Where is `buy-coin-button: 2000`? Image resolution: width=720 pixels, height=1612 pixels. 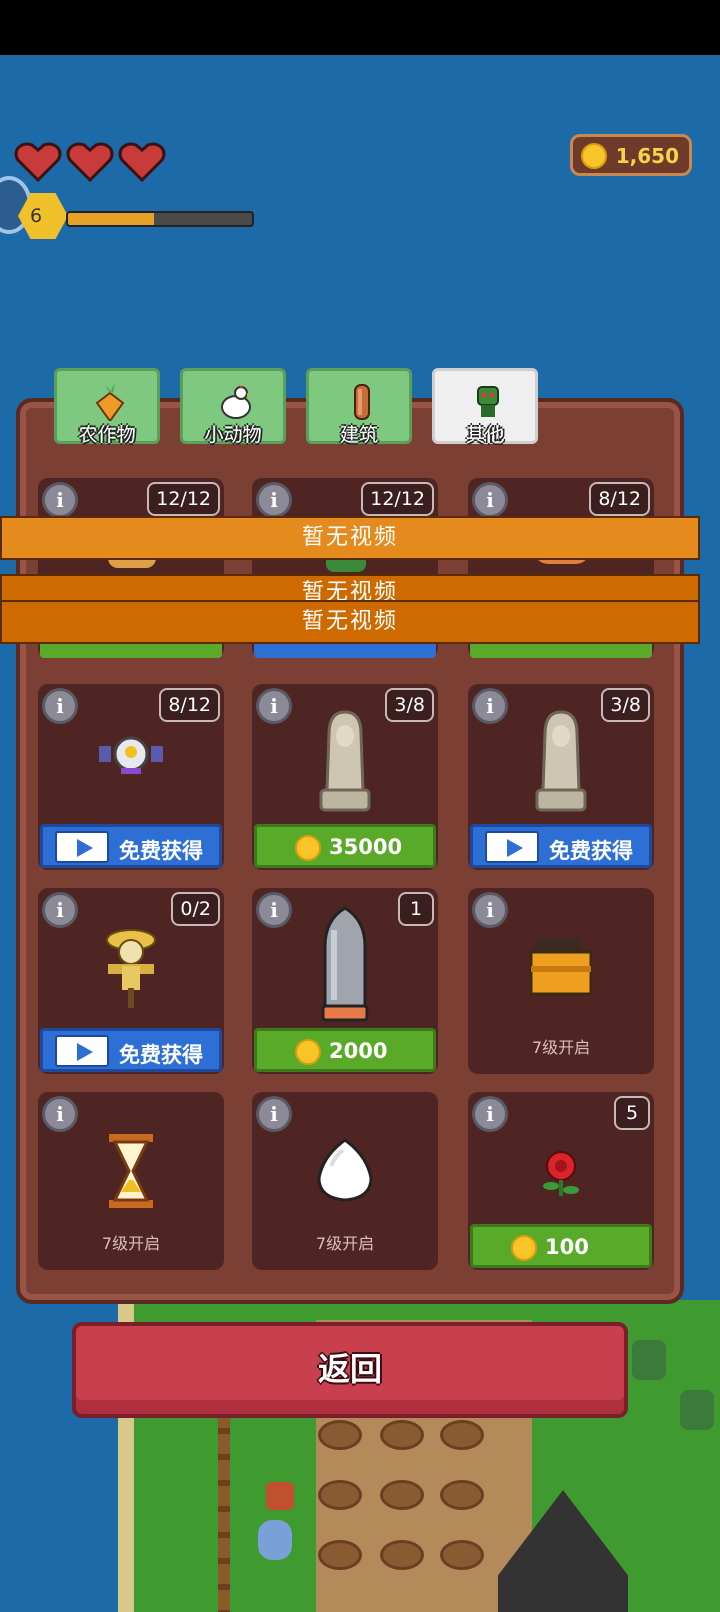 buy-coin-button: 2000 is located at coordinates (345, 1050).